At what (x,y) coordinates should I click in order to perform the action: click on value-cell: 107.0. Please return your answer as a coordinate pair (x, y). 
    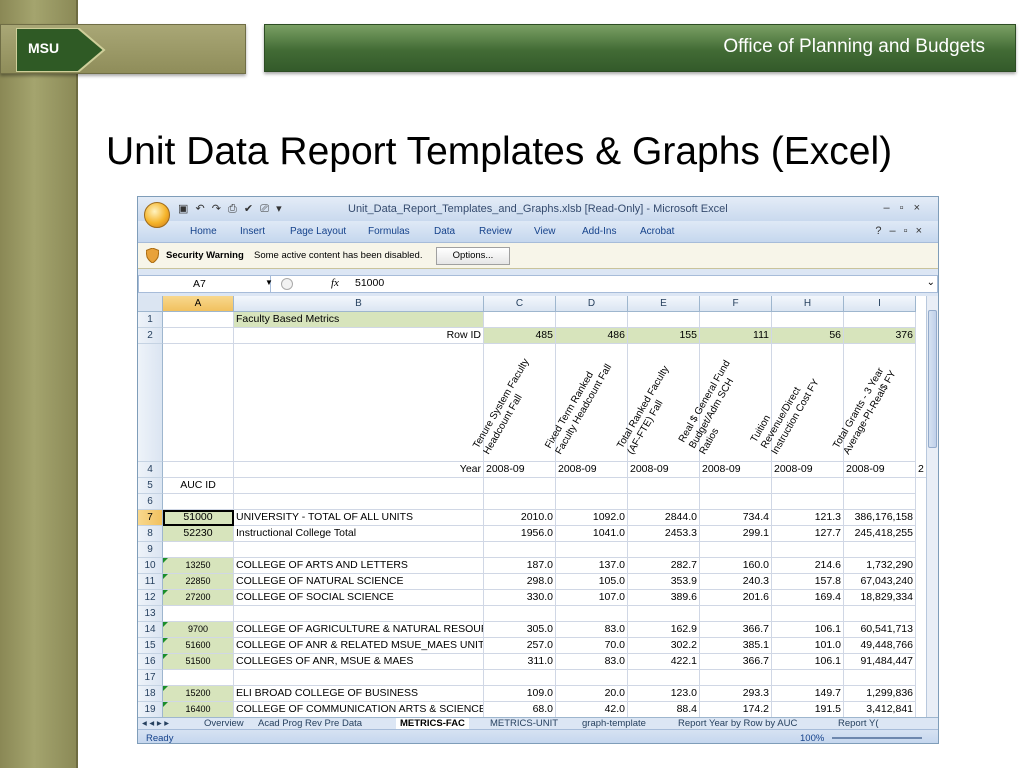
    Looking at the image, I should click on (592, 598).